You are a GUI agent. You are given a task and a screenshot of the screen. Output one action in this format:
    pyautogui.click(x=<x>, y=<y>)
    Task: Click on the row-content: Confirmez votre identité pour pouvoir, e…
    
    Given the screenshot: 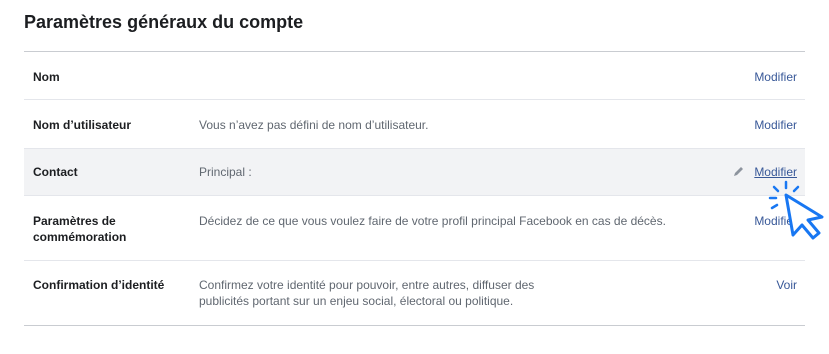 What is the action you would take?
    pyautogui.click(x=367, y=293)
    